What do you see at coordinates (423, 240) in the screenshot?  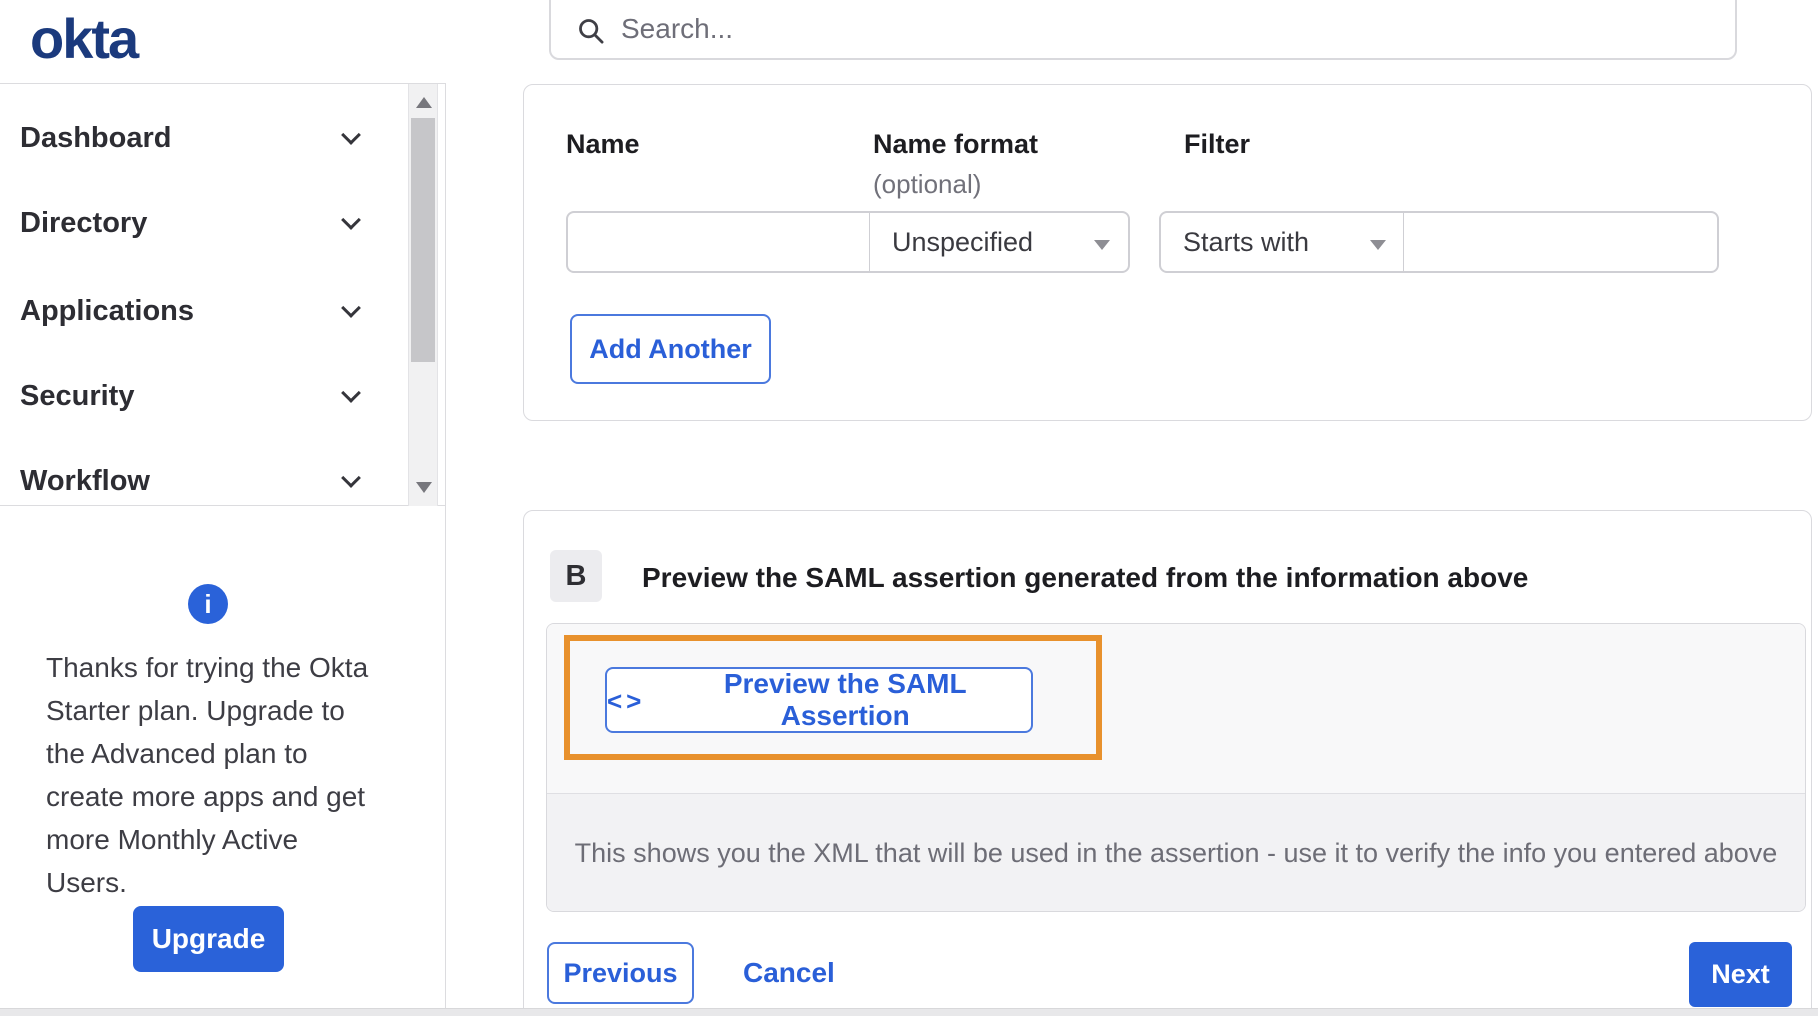 I see `scrollbar-thumb` at bounding box center [423, 240].